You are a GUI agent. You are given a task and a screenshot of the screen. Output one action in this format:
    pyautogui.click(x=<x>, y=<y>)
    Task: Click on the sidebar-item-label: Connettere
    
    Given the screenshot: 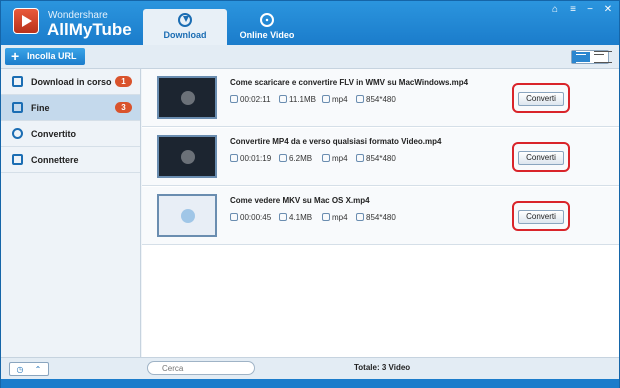 What is the action you would take?
    pyautogui.click(x=55, y=160)
    